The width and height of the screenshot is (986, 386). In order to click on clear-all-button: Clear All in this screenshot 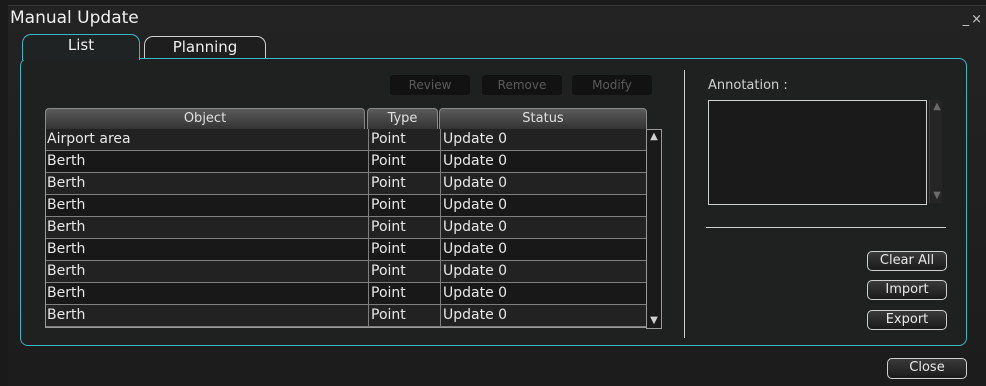, I will do `click(907, 261)`.